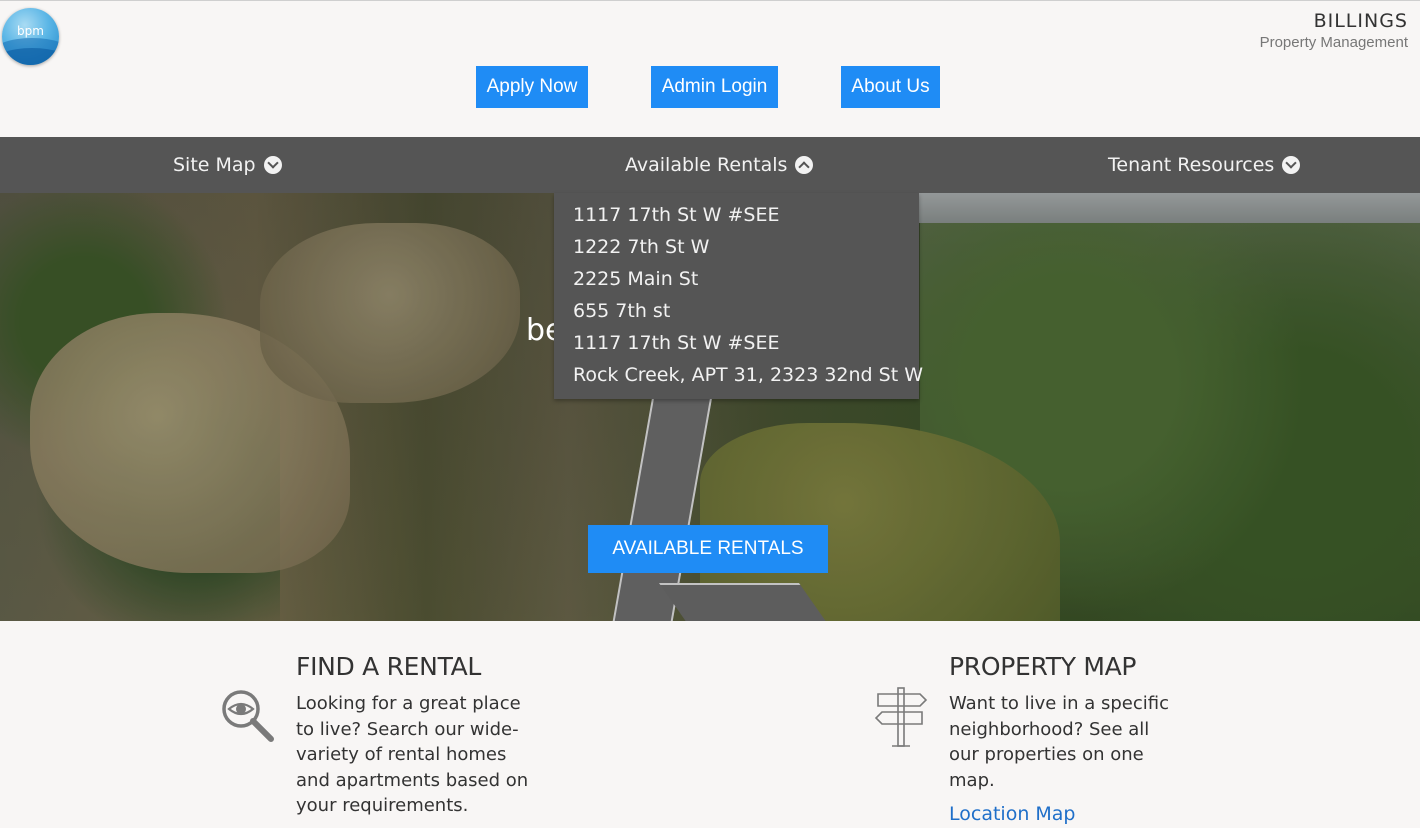 The width and height of the screenshot is (1420, 828). Describe the element at coordinates (389, 666) in the screenshot. I see `find-rental-title: FIND A RENTAL` at that location.